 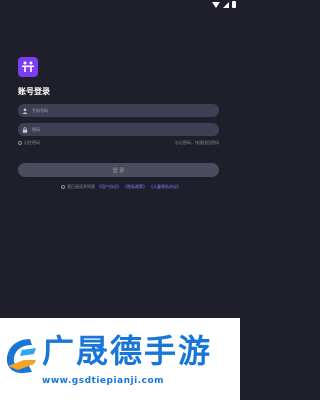 What do you see at coordinates (63, 187) in the screenshot?
I see `agree-radio` at bounding box center [63, 187].